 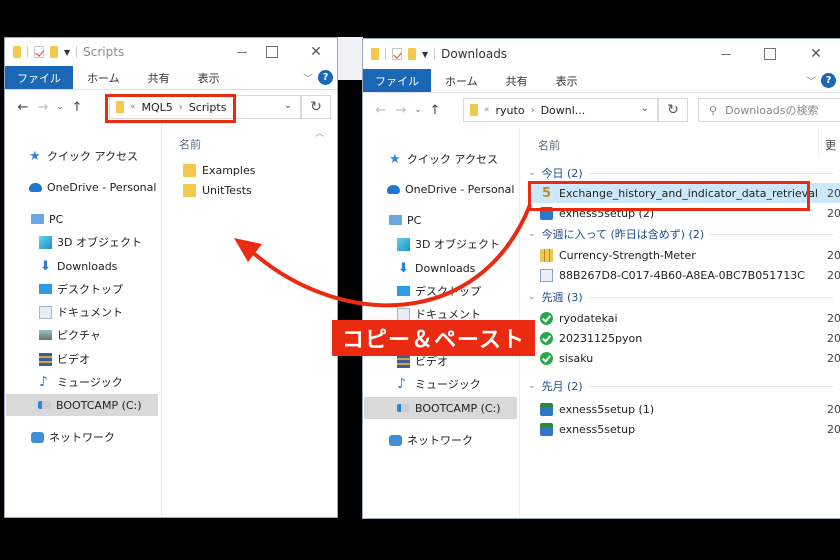 I want to click on scroll-up-icon: ︿, so click(x=319, y=132).